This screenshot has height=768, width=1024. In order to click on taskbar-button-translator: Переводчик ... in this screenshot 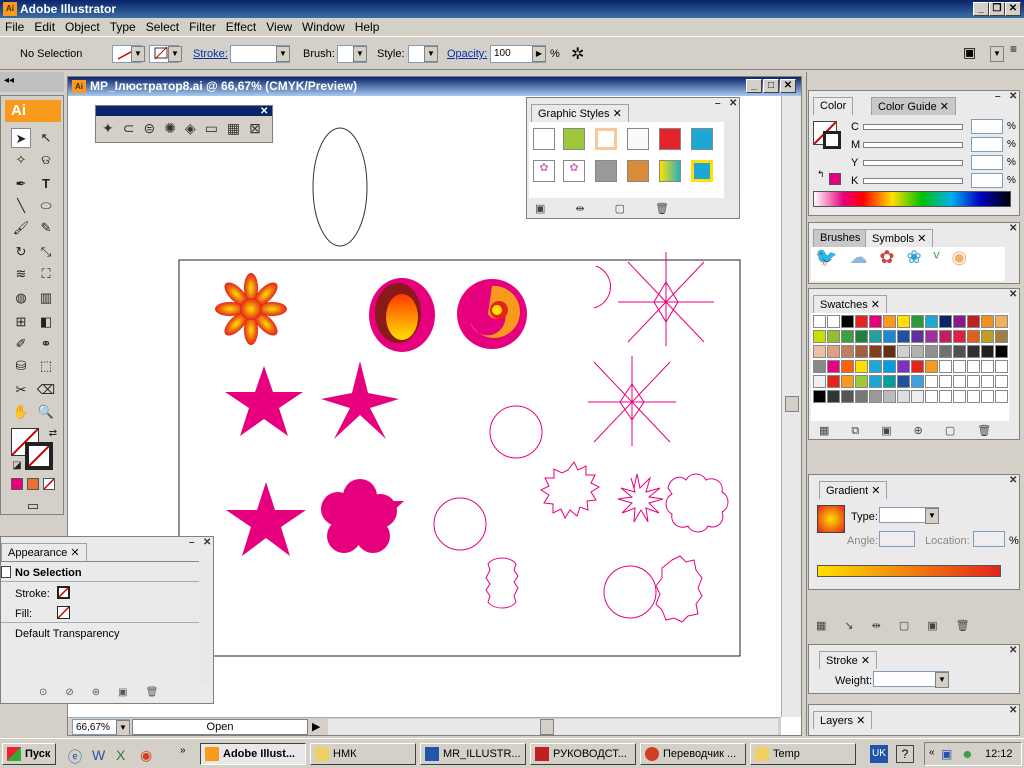, I will do `click(693, 754)`.